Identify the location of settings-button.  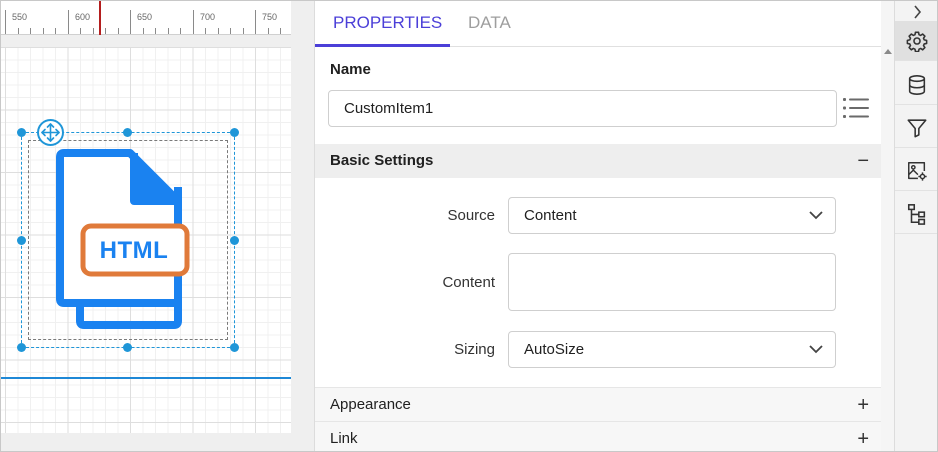
(916, 41).